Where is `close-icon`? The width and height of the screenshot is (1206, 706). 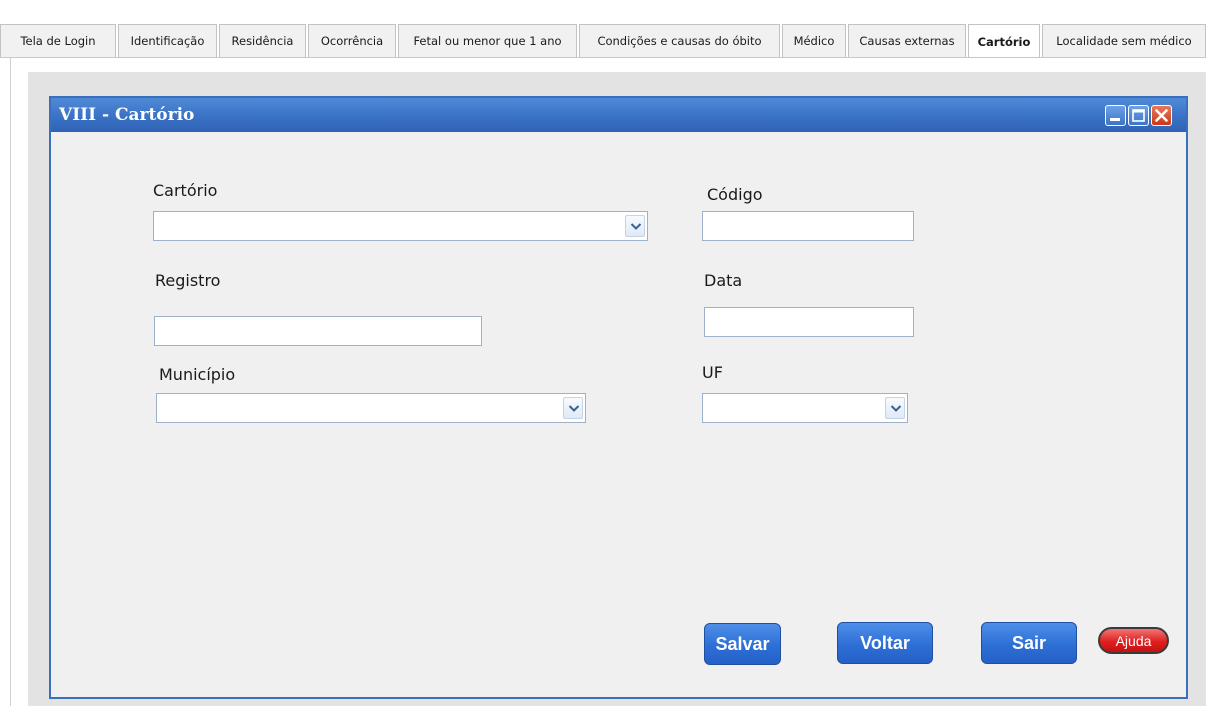
close-icon is located at coordinates (1161, 115).